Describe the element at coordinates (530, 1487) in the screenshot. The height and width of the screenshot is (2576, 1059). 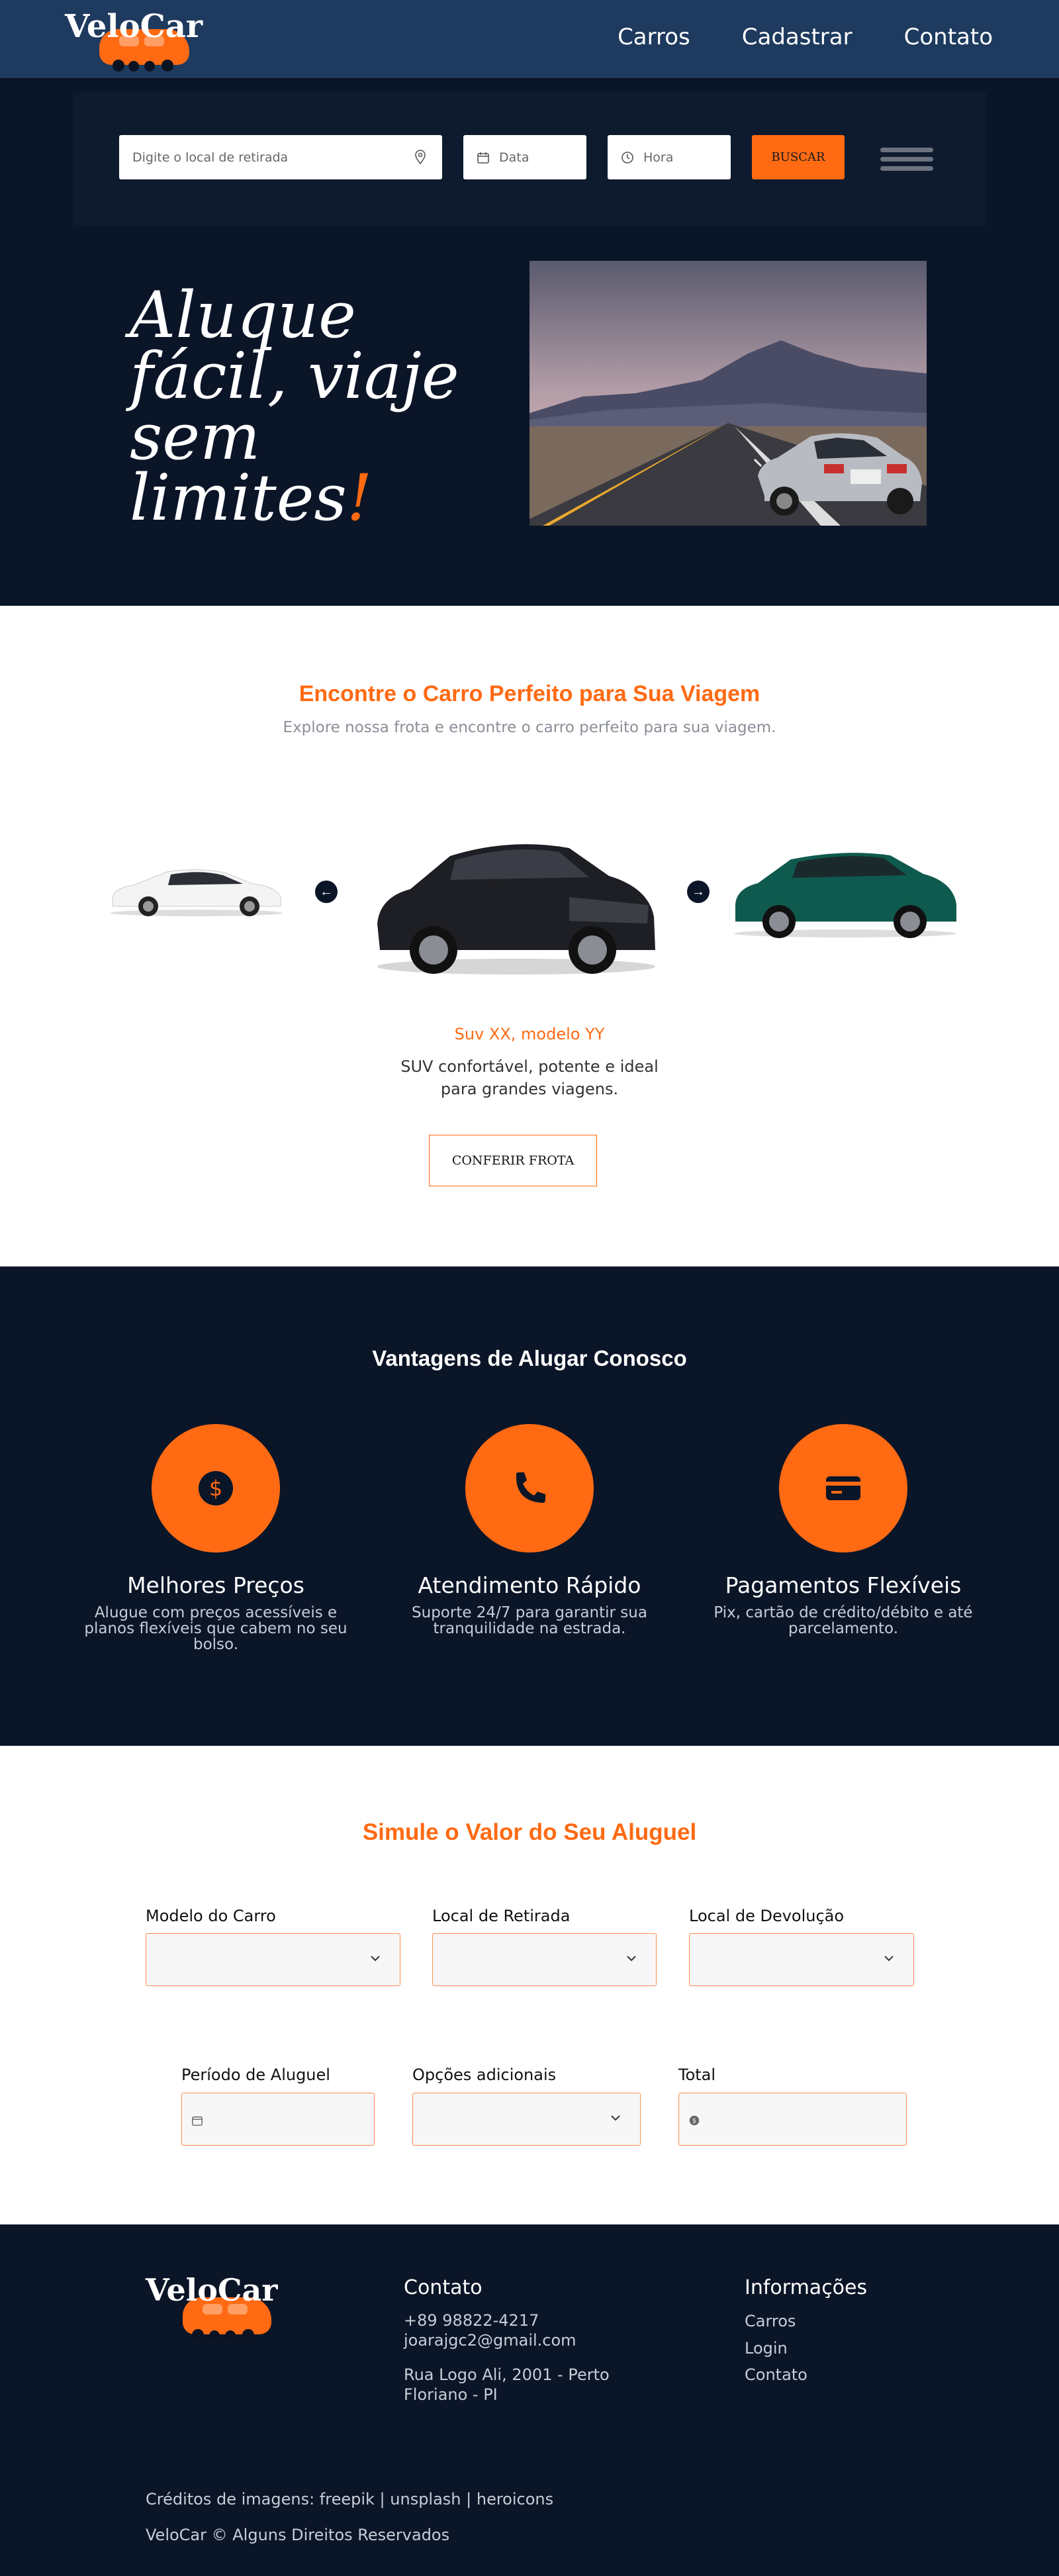
I see `phone-icon` at that location.